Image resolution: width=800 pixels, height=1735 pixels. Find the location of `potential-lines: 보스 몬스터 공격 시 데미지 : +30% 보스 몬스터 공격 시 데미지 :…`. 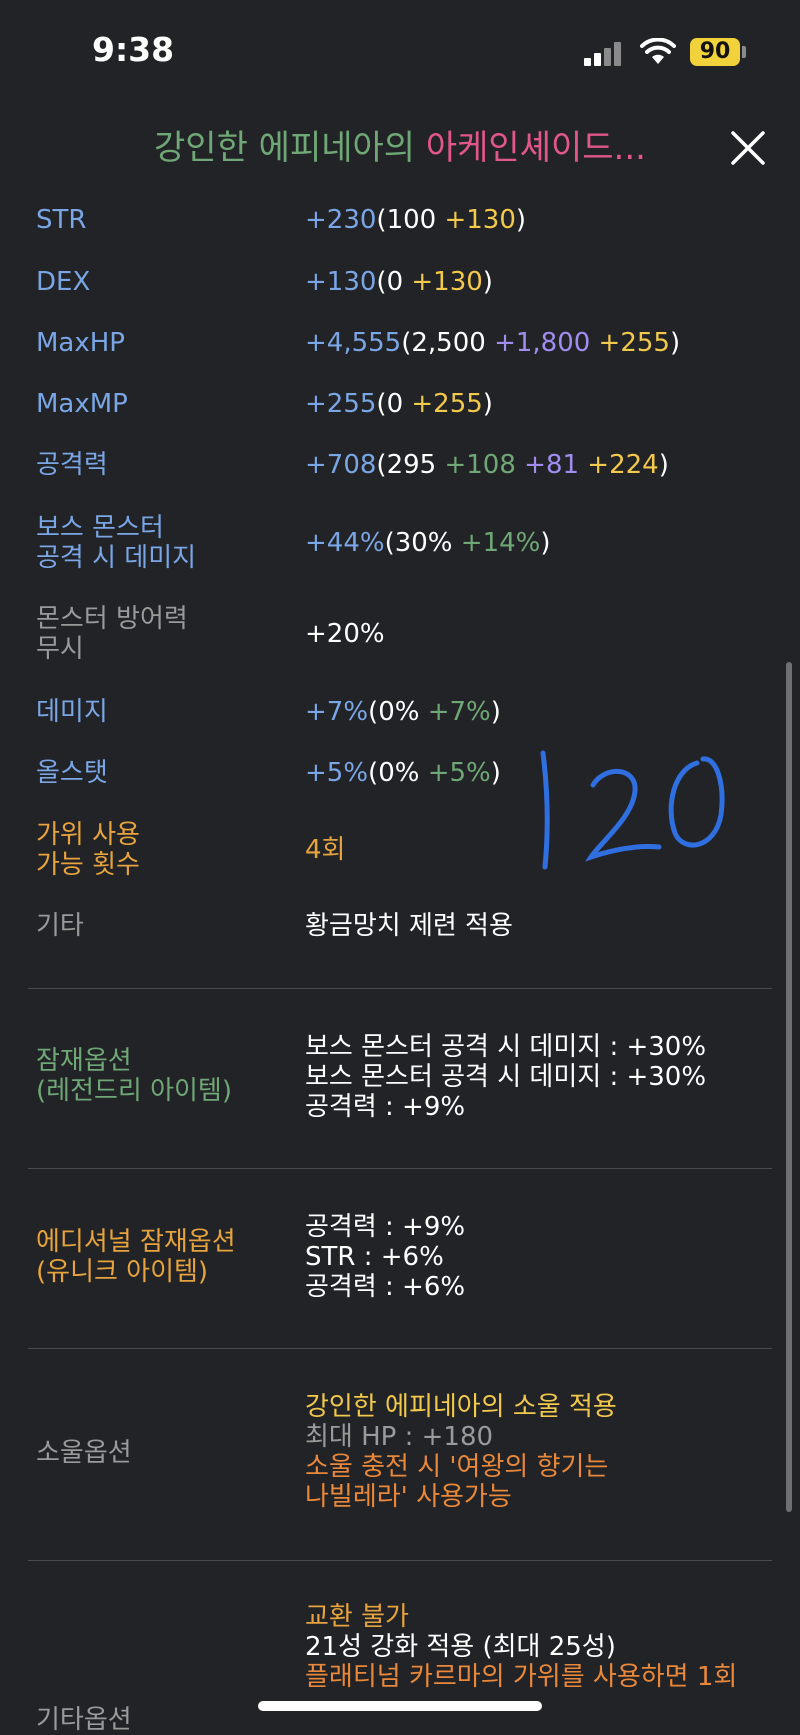

potential-lines: 보스 몬스터 공격 시 데미지 : +30% 보스 몬스터 공격 시 데미지 :… is located at coordinates (505, 1077).